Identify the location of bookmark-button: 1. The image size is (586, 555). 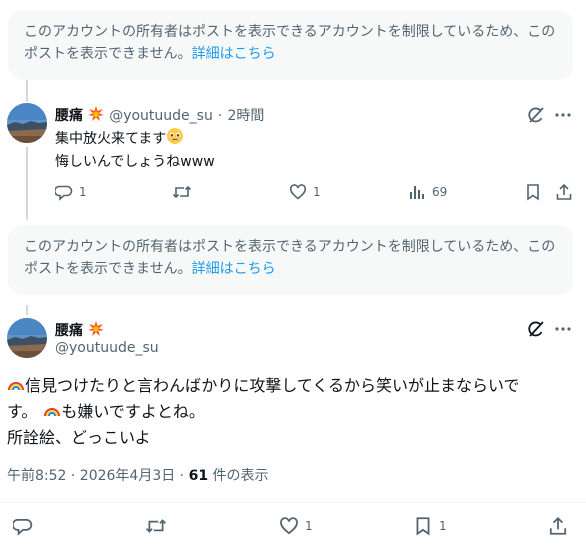
(430, 526).